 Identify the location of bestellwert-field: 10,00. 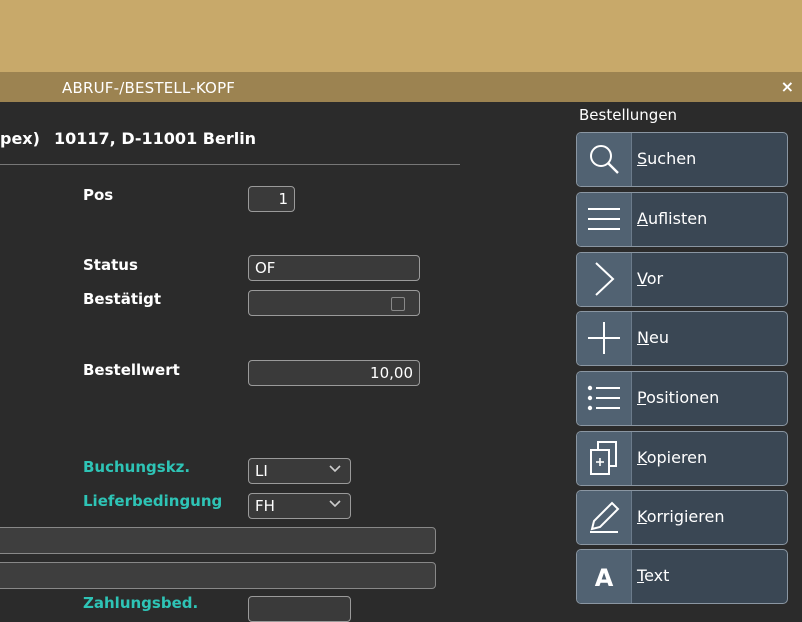
(334, 373).